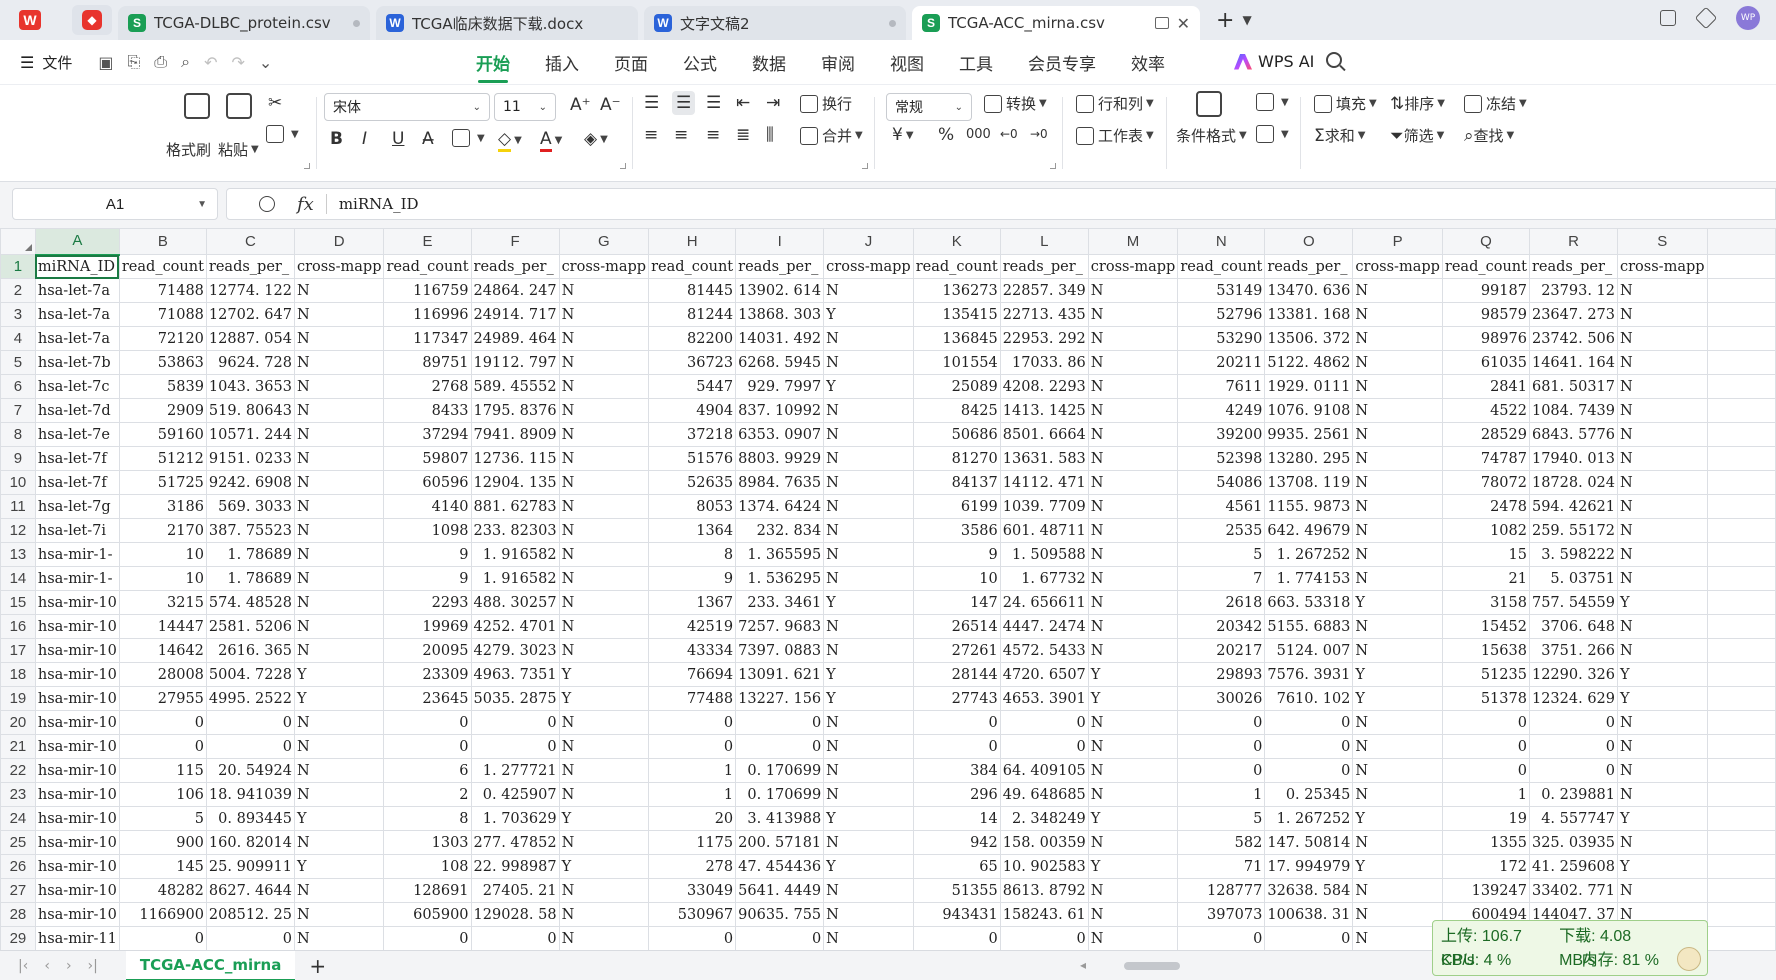 The width and height of the screenshot is (1776, 980). What do you see at coordinates (1309, 842) in the screenshot?
I see `grid-cell: 147. 50814` at bounding box center [1309, 842].